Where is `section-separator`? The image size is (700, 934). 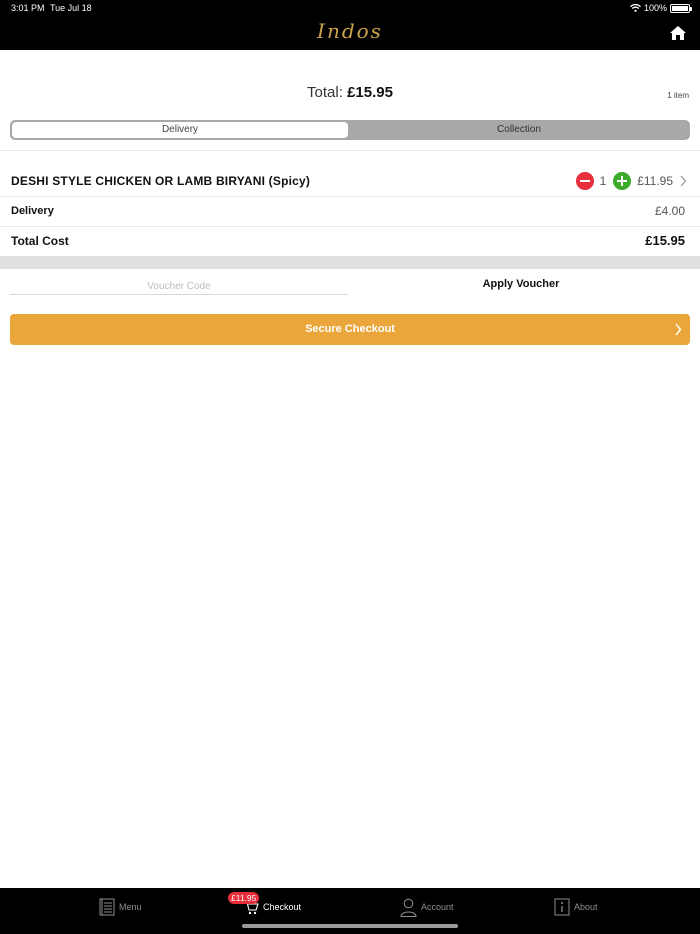 section-separator is located at coordinates (350, 262).